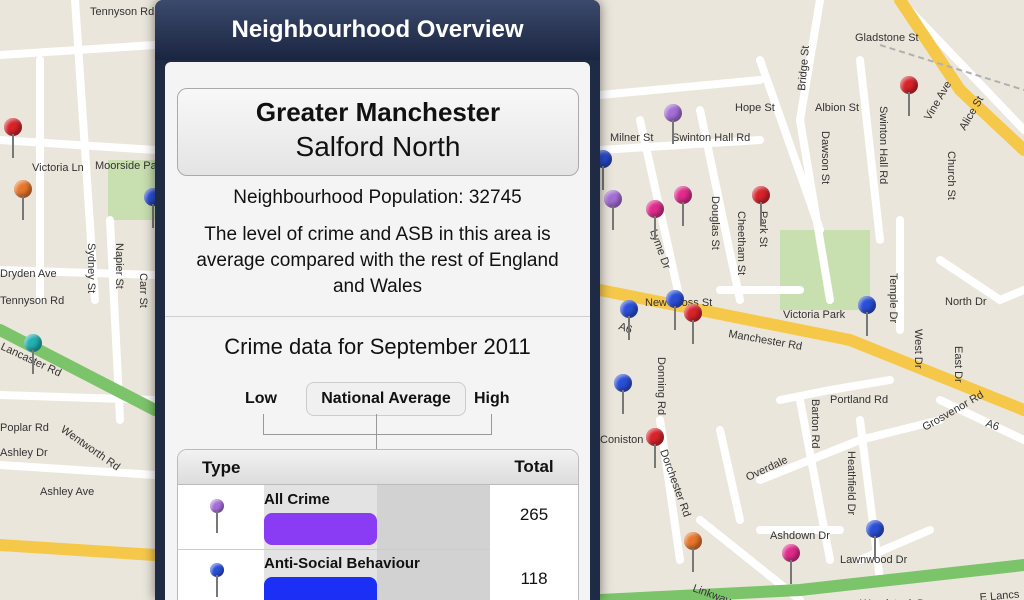 This screenshot has width=1024, height=600. I want to click on street-label: Carr St, so click(143, 290).